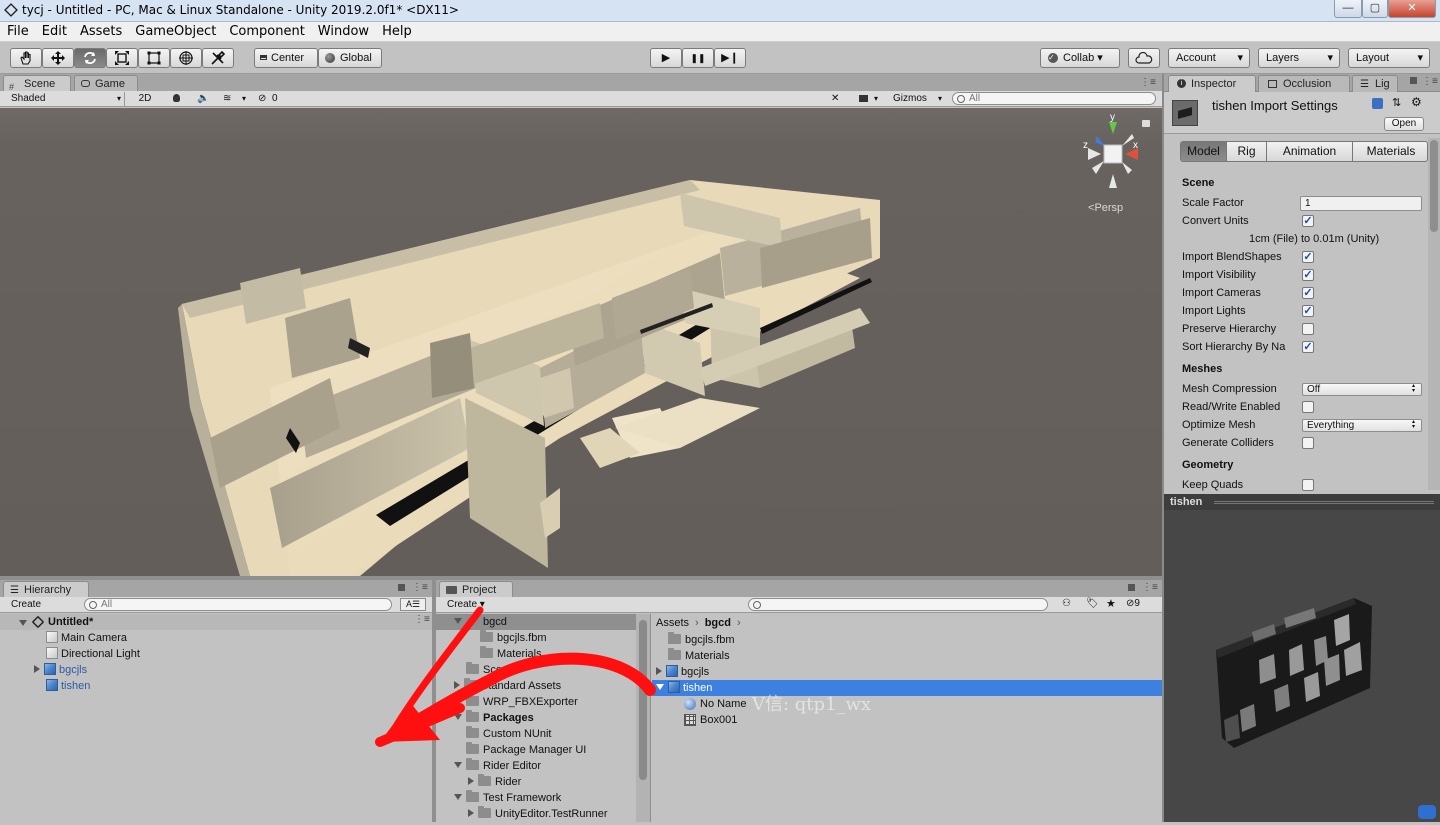 The height and width of the screenshot is (825, 1440). Describe the element at coordinates (216, 622) in the screenshot. I see `scene-header-row: Untitled* ⋮≡` at that location.